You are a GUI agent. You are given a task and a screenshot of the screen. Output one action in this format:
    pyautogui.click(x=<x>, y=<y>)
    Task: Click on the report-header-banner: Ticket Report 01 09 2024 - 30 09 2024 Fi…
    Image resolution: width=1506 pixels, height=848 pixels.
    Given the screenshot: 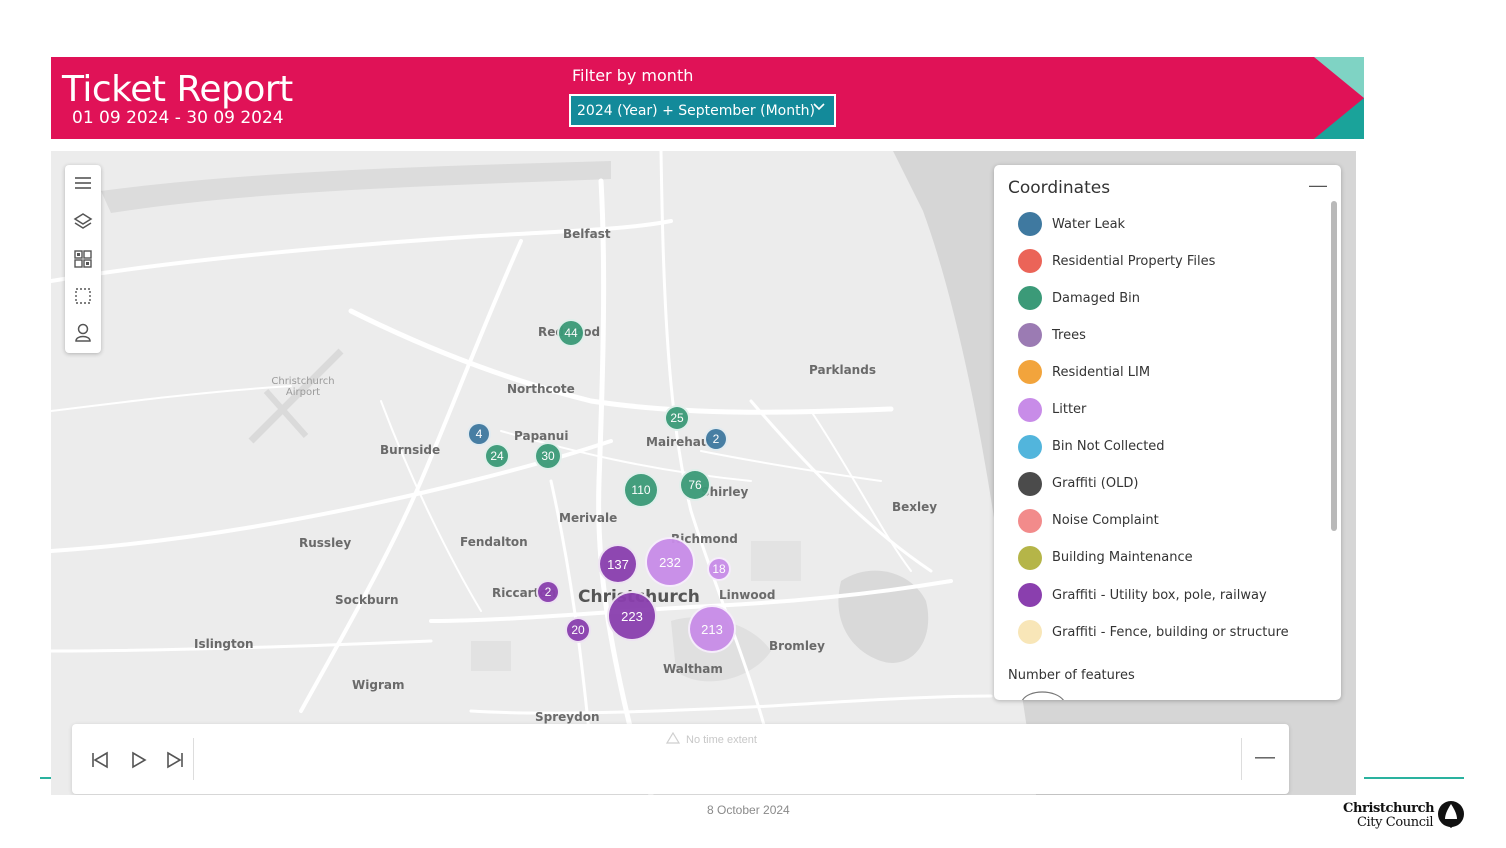 What is the action you would take?
    pyautogui.click(x=707, y=98)
    